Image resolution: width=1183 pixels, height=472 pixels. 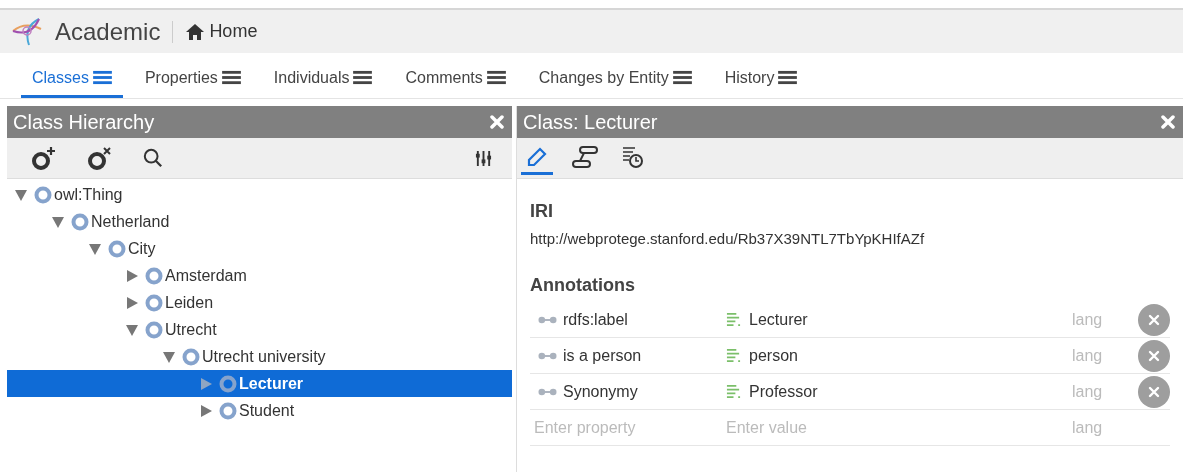 I want to click on value-field: Enter value, so click(x=898, y=427).